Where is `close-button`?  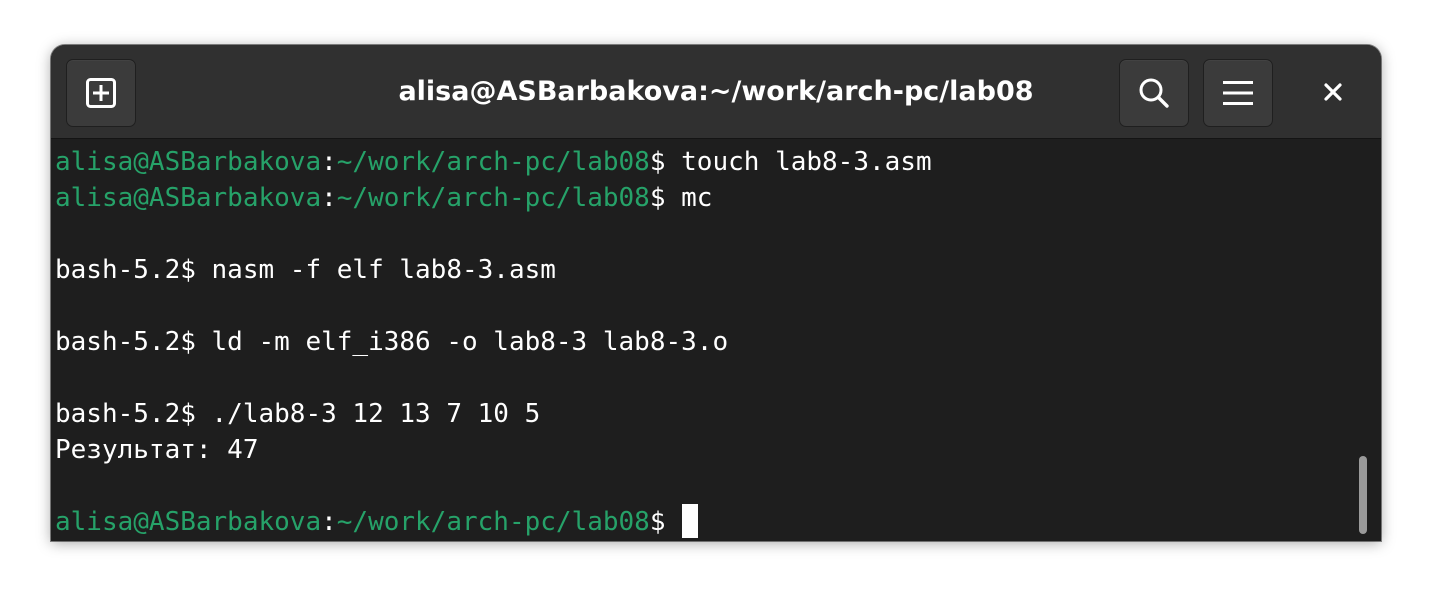
close-button is located at coordinates (1333, 92).